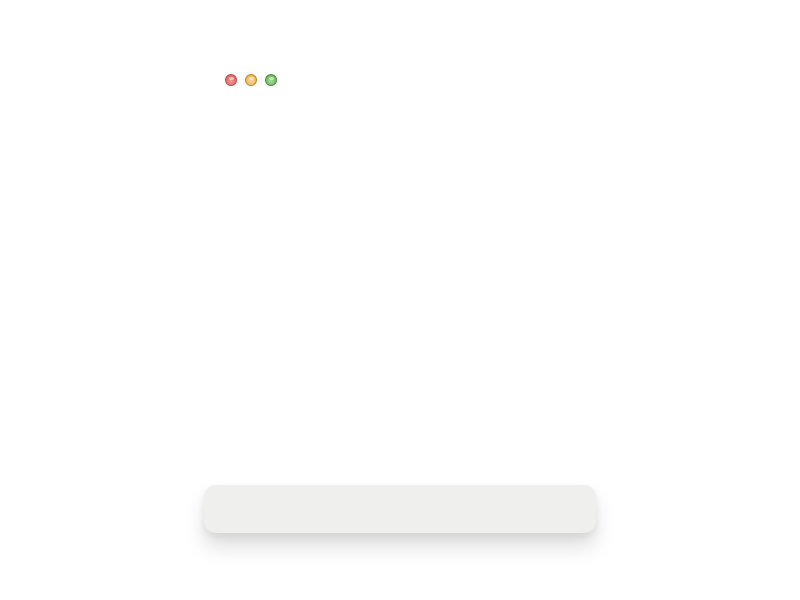 The height and width of the screenshot is (600, 800). What do you see at coordinates (231, 80) in the screenshot?
I see `close-window-icon` at bounding box center [231, 80].